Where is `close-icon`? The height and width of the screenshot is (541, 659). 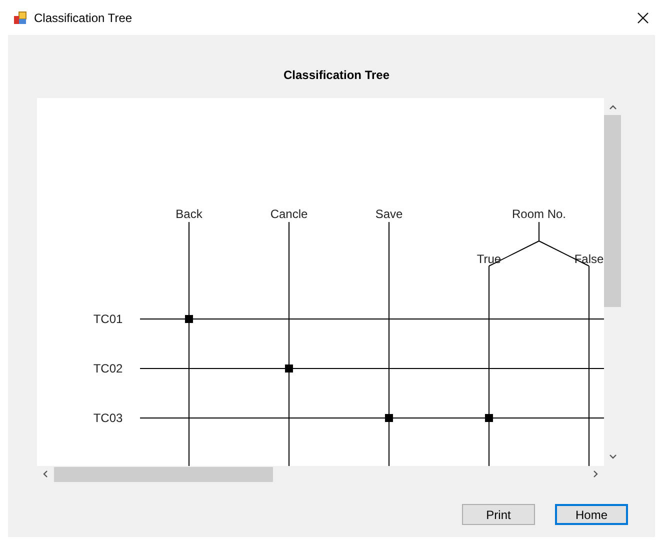
close-icon is located at coordinates (643, 18).